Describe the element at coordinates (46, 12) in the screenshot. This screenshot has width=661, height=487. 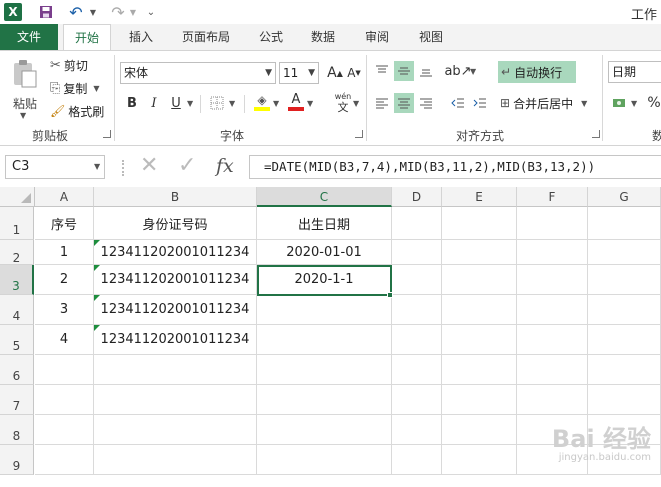
I see `save-icon` at that location.